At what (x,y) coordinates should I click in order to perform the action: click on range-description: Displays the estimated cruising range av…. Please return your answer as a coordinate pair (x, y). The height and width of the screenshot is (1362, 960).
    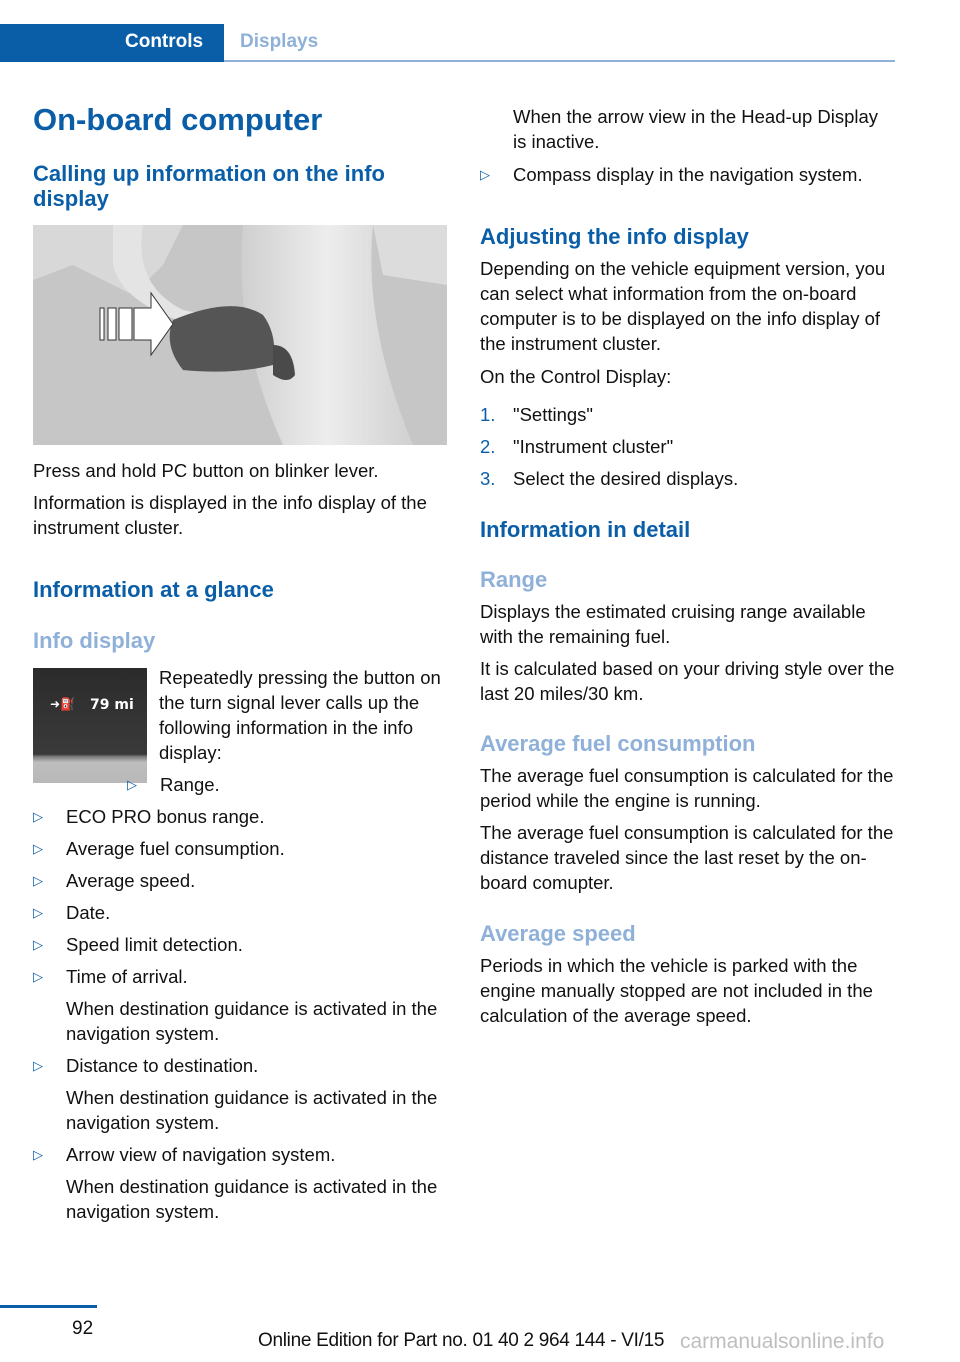
    Looking at the image, I should click on (673, 624).